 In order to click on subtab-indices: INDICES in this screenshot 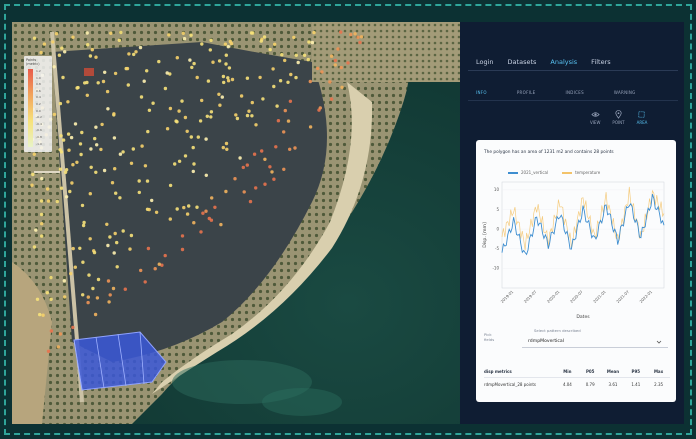, I will do `click(575, 92)`.